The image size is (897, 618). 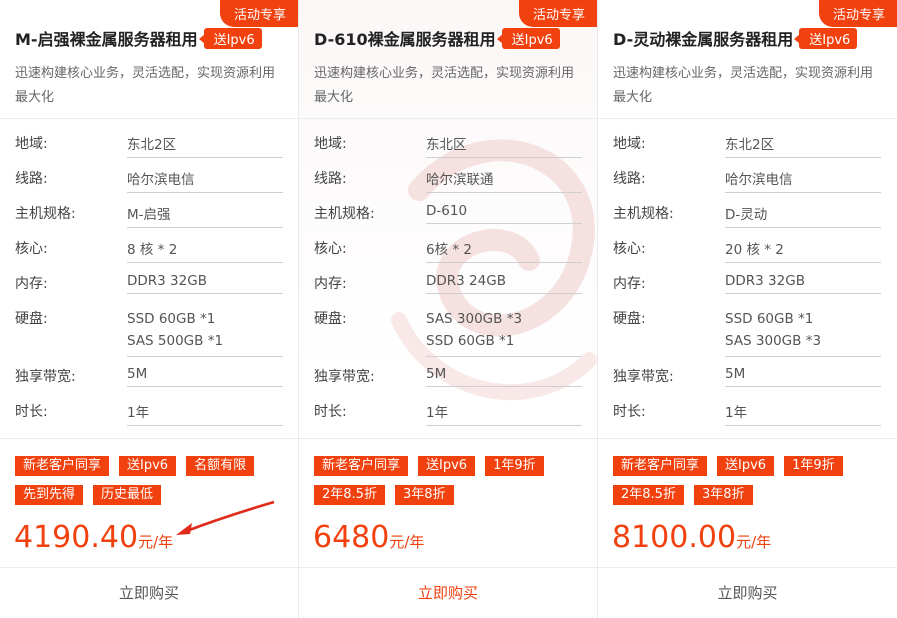 What do you see at coordinates (405, 39) in the screenshot?
I see `card-title: D-610裸金属服务器租用` at bounding box center [405, 39].